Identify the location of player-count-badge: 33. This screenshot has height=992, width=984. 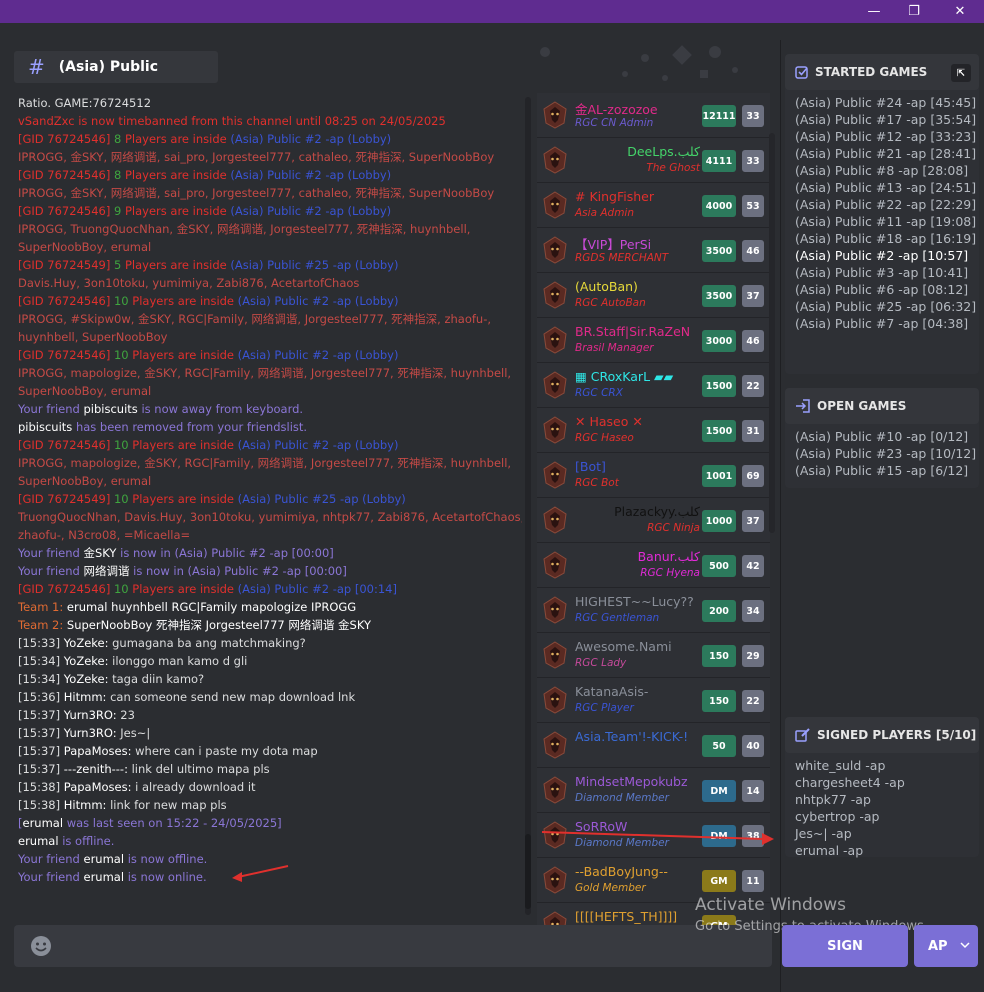
(753, 161).